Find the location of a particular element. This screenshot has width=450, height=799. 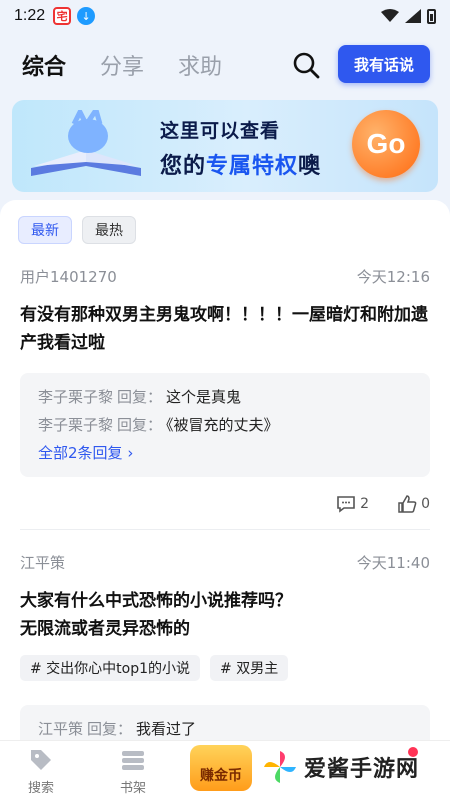

reply-user: 江平策 is located at coordinates (61, 729).